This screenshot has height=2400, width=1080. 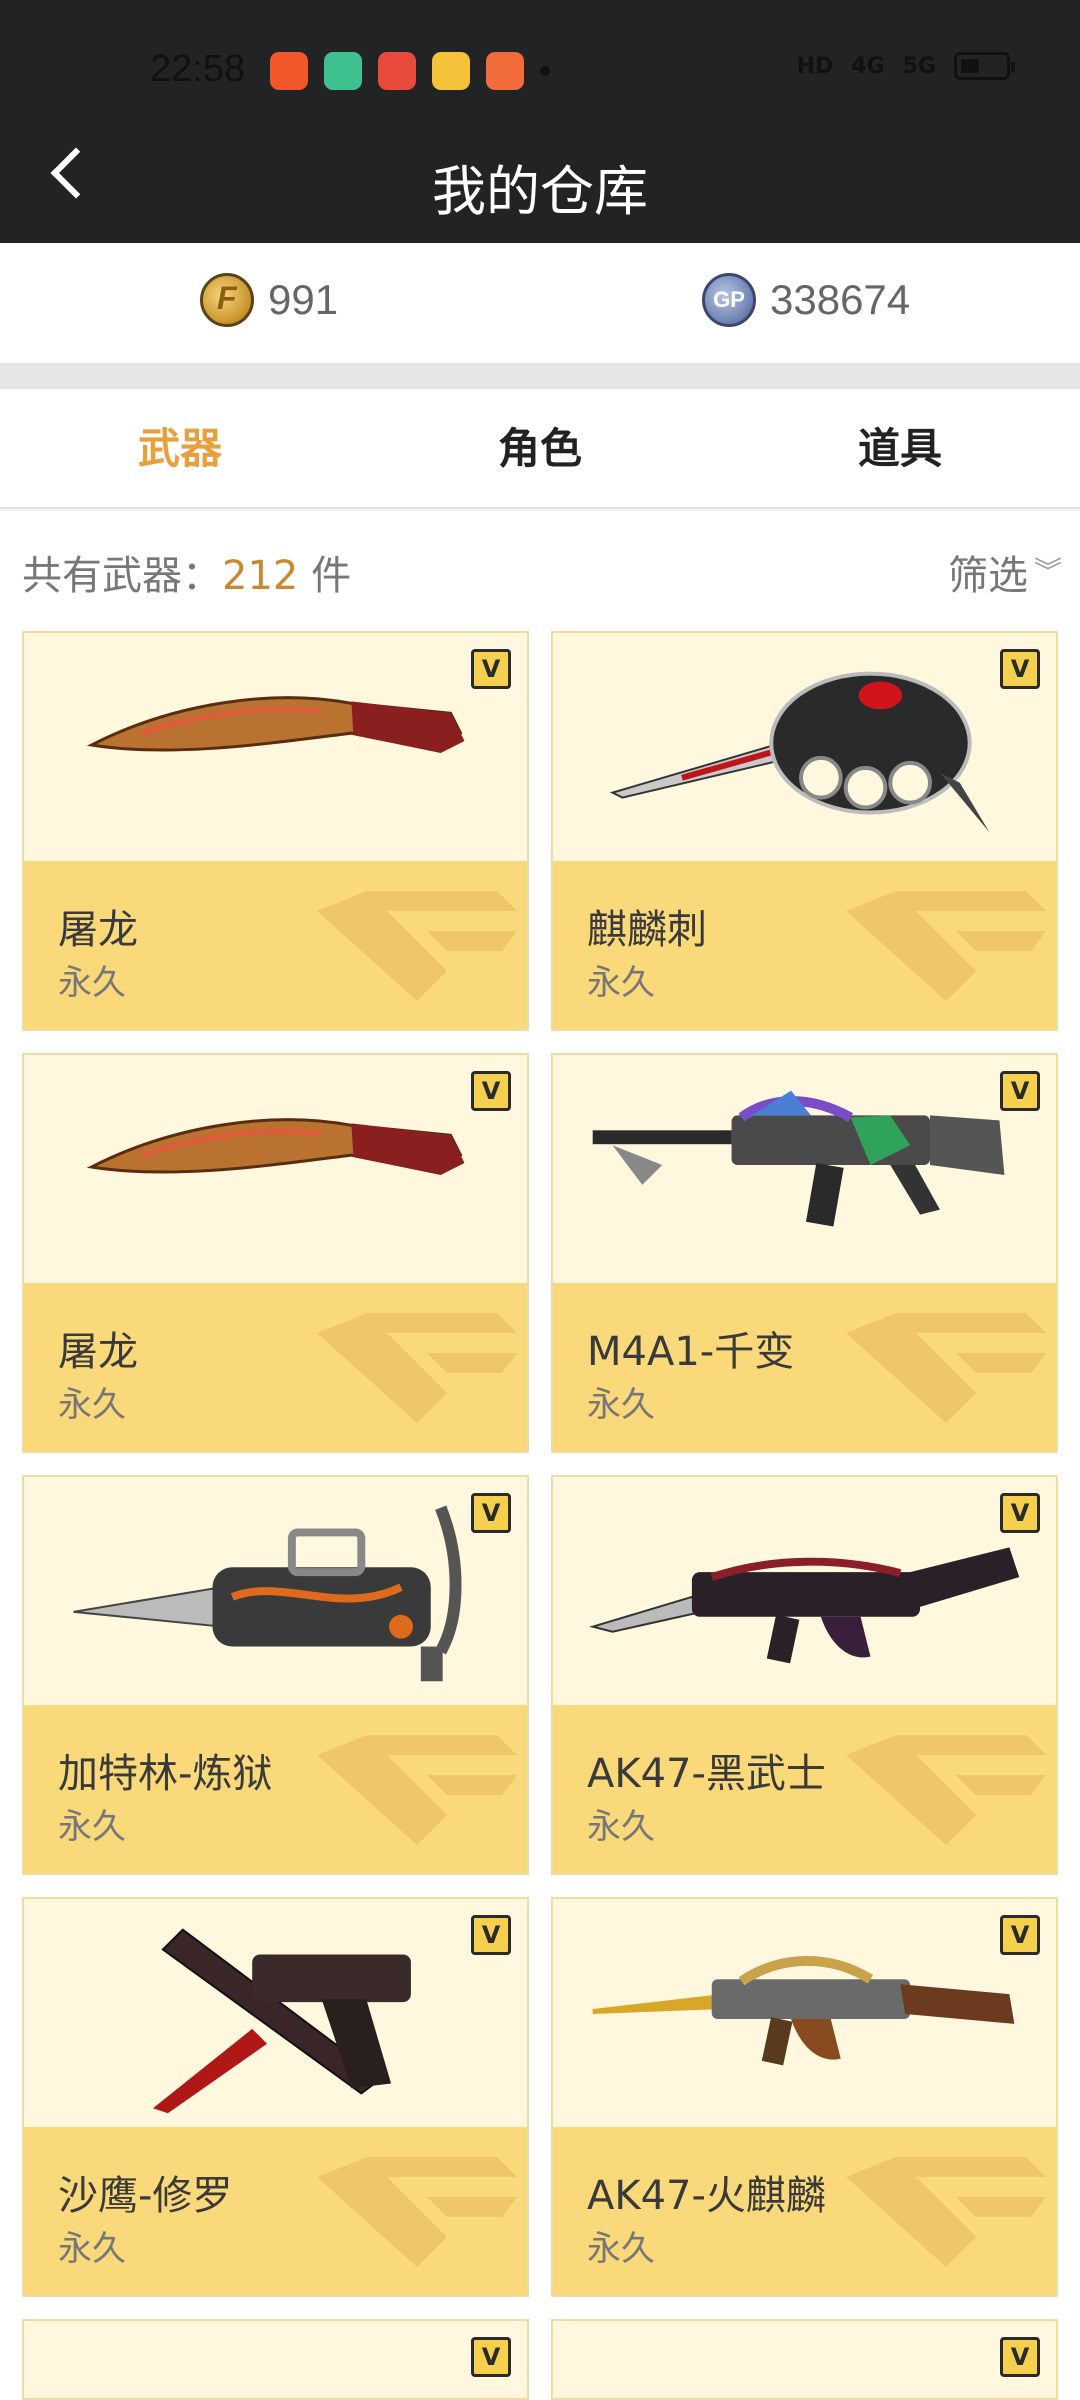 What do you see at coordinates (260, 576) in the screenshot?
I see `count-number: 212` at bounding box center [260, 576].